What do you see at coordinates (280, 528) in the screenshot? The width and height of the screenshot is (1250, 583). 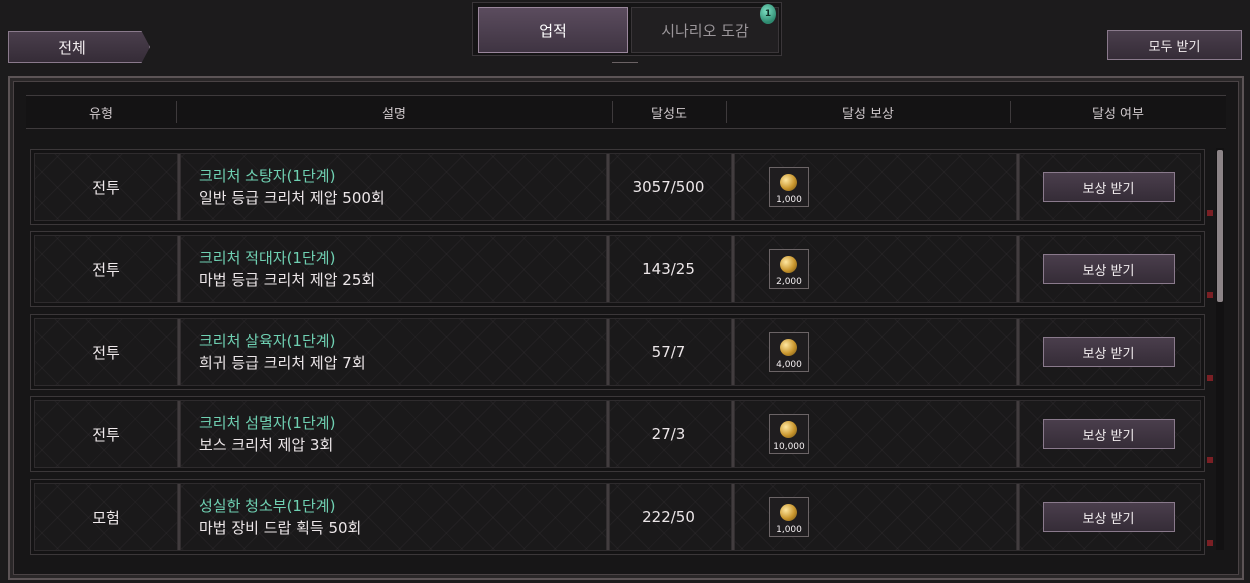 I see `achievement-text: 마법 장비 드랍 획득 50회` at bounding box center [280, 528].